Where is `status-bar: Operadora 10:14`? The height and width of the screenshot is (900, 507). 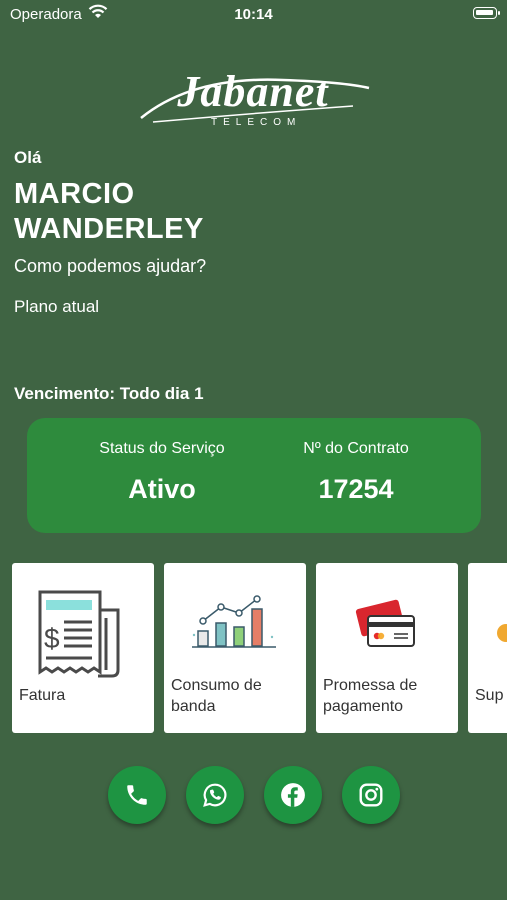 status-bar: Operadora 10:14 is located at coordinates (253, 15).